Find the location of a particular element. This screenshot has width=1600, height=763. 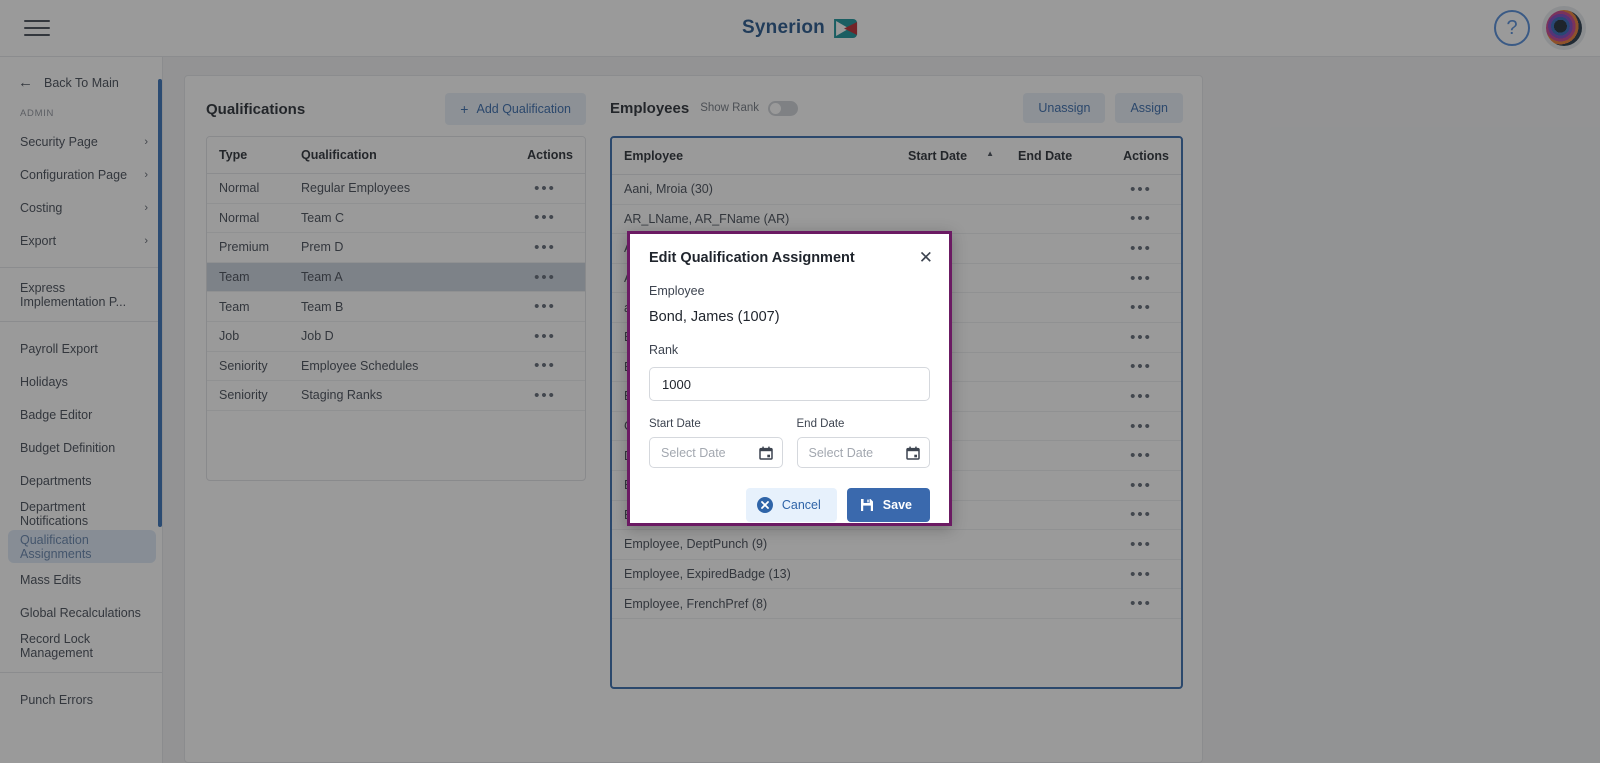

save-icon is located at coordinates (867, 505).